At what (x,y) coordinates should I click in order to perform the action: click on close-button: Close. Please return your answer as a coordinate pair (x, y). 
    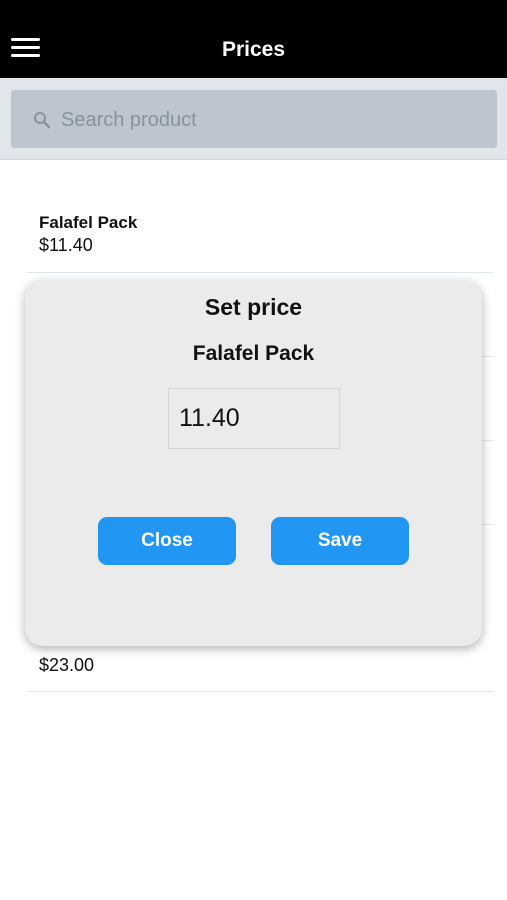
    Looking at the image, I should click on (167, 541).